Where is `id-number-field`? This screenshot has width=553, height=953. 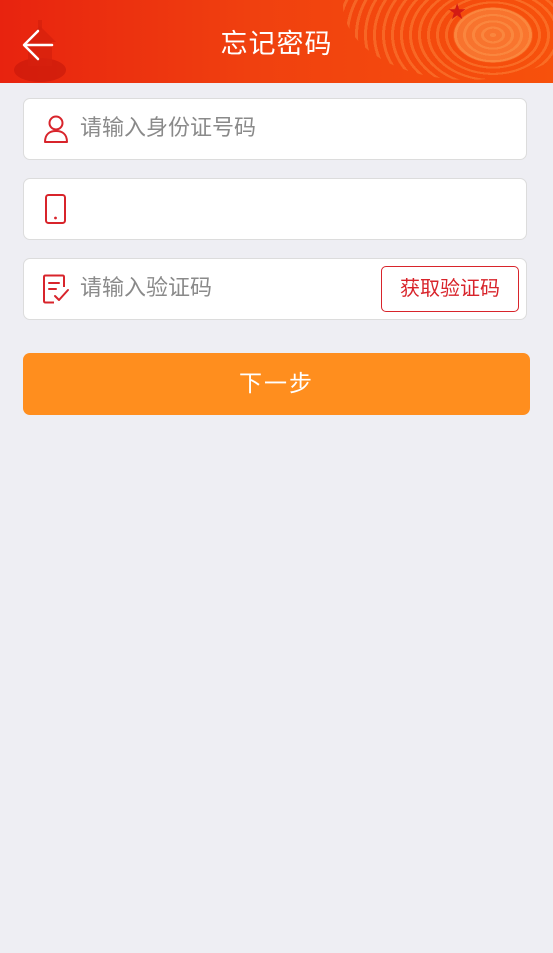
id-number-field is located at coordinates (275, 129).